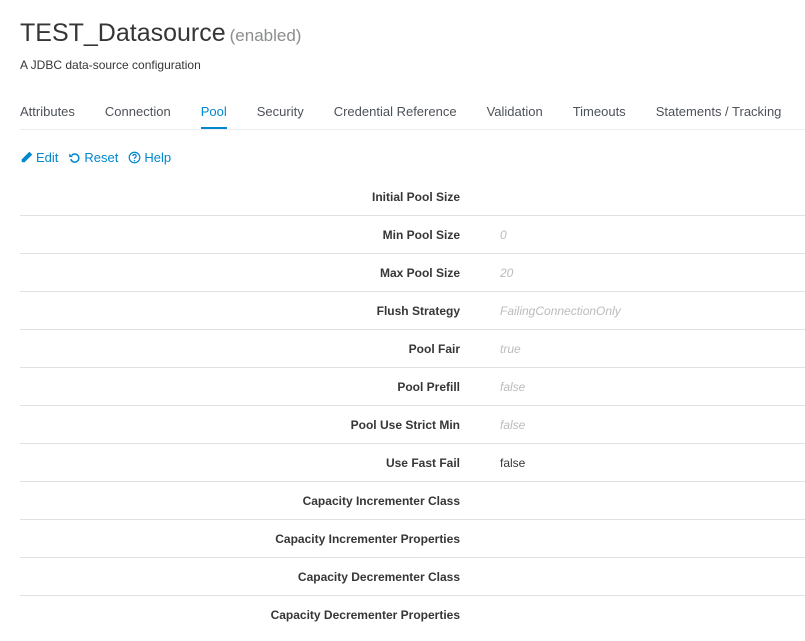 This screenshot has width=805, height=641. I want to click on attribute-label: Pool Fair, so click(434, 348).